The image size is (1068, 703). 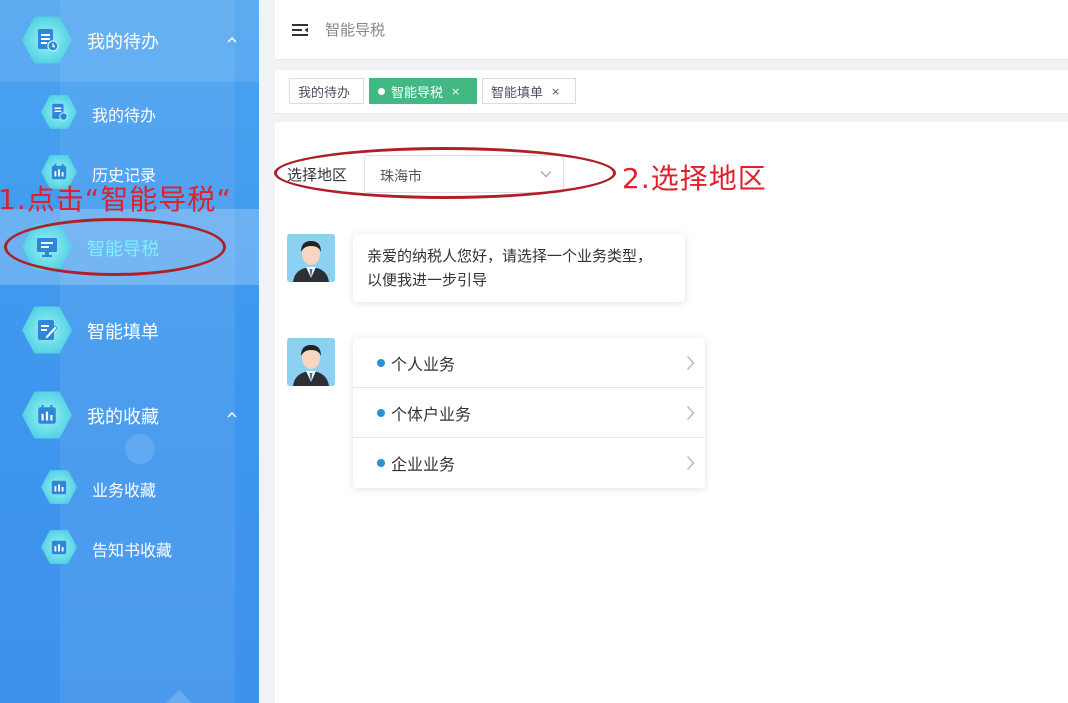 What do you see at coordinates (671, 92) in the screenshot?
I see `tabs-bar: 我的待办 智能导税 × 智能填单 ×` at bounding box center [671, 92].